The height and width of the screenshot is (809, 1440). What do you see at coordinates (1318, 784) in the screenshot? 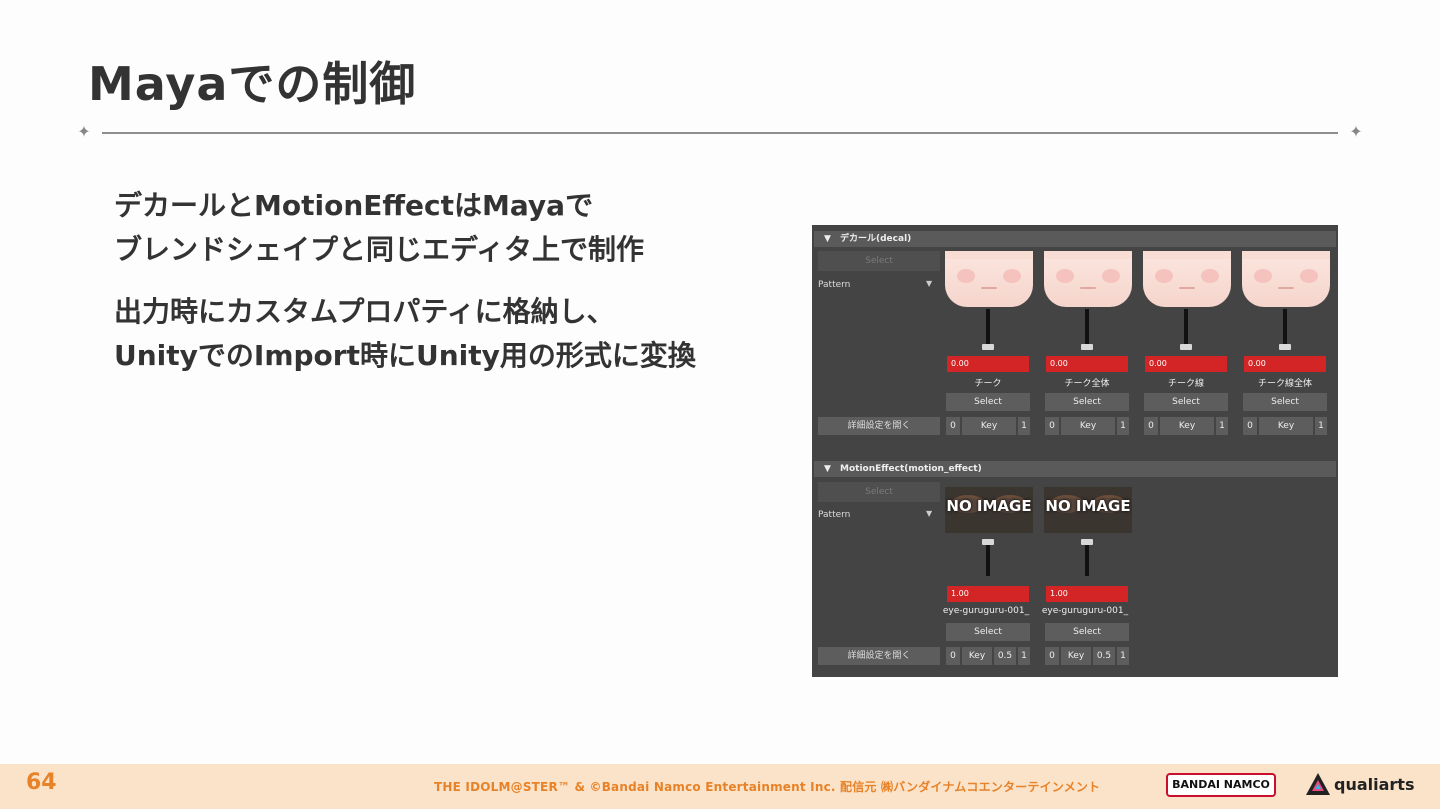
I see `qualiarts-logo-icon` at bounding box center [1318, 784].